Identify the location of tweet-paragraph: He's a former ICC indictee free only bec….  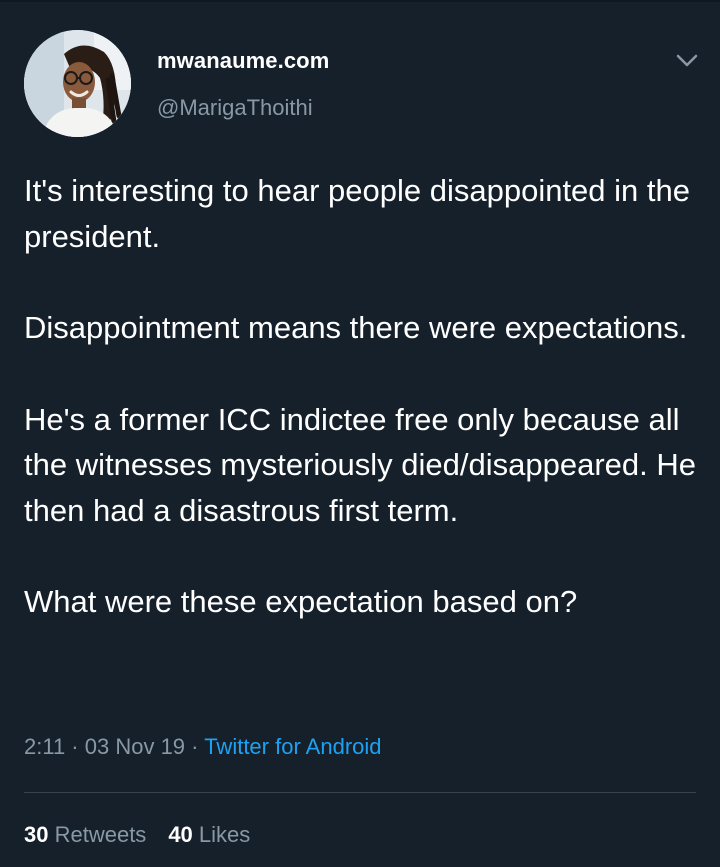
(360, 464).